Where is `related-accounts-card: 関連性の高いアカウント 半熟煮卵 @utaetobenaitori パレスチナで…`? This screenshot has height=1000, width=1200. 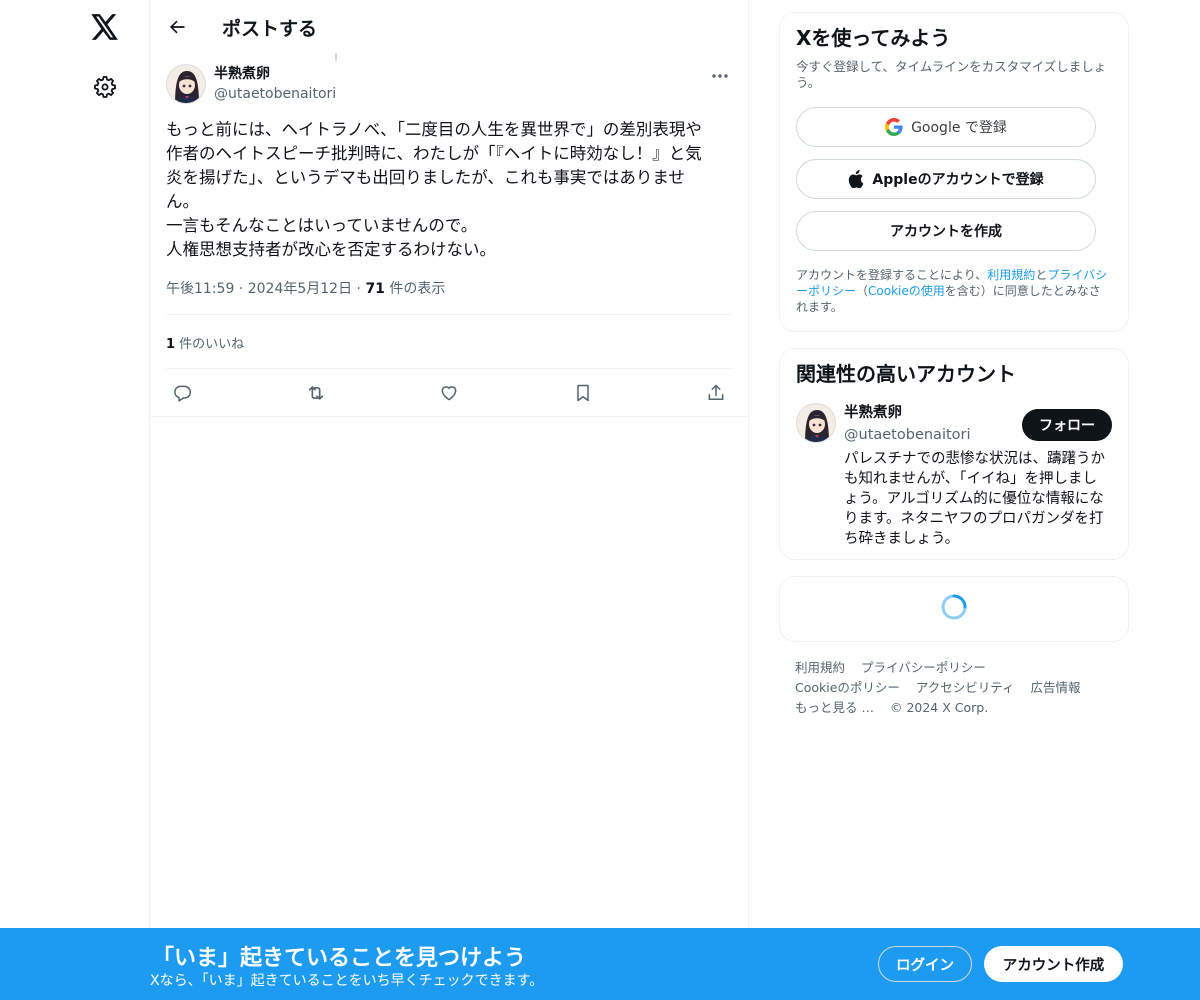 related-accounts-card: 関連性の高いアカウント 半熟煮卵 @utaetobenaitori パレスチナで… is located at coordinates (954, 454).